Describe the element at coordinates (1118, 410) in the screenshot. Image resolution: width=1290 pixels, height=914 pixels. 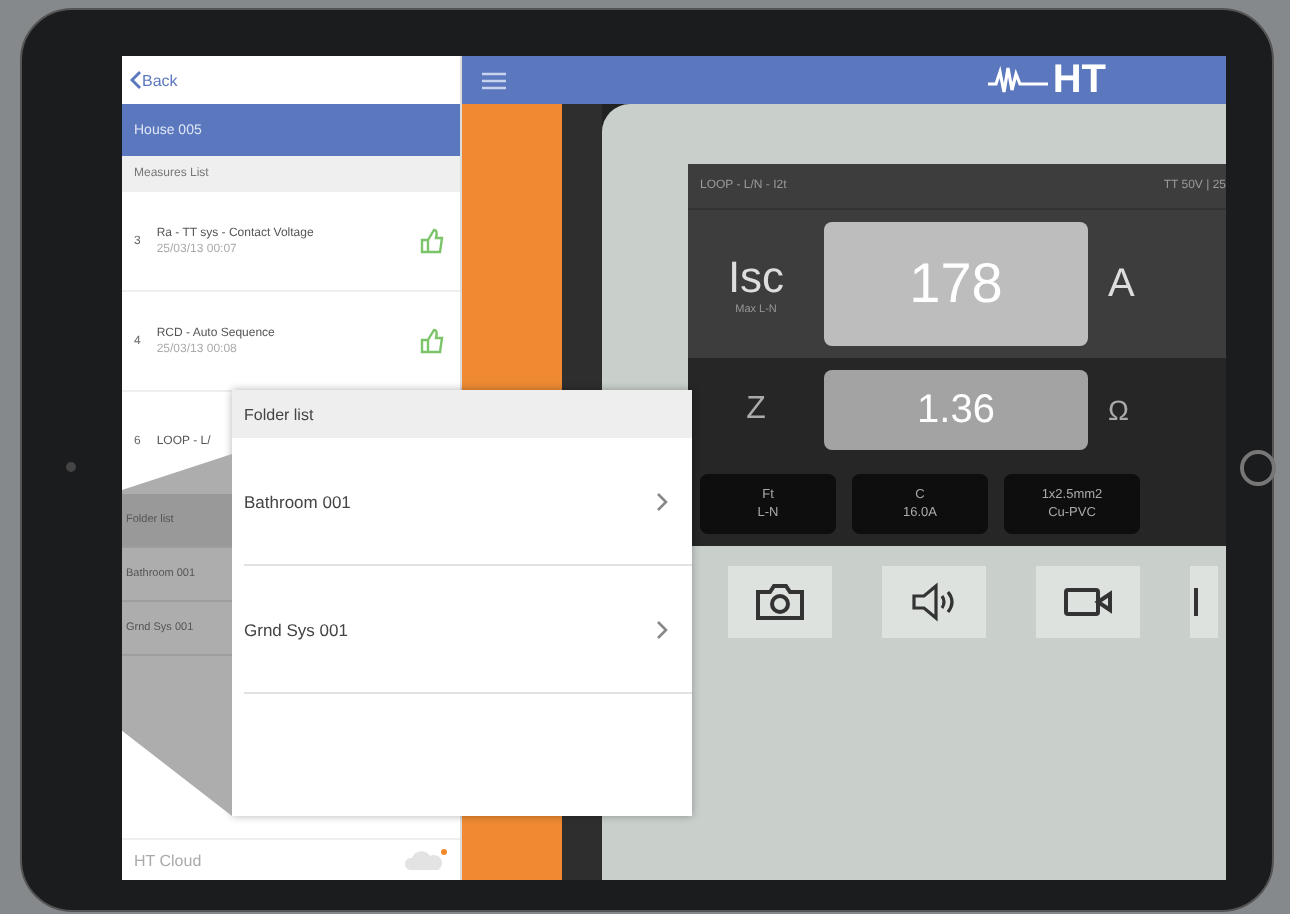
I see `result-unit: Ω` at that location.